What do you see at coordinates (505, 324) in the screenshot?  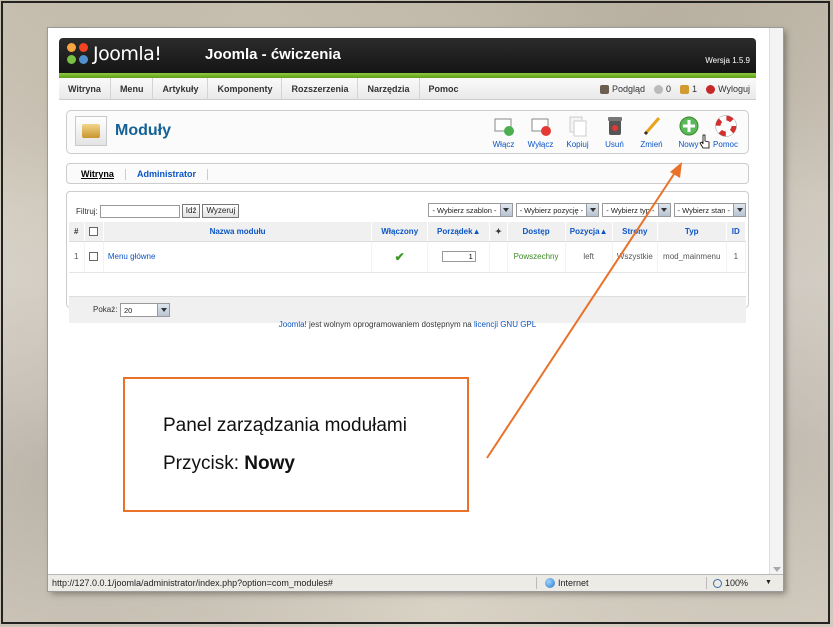 I see `license-link: licencji GNU GPL` at bounding box center [505, 324].